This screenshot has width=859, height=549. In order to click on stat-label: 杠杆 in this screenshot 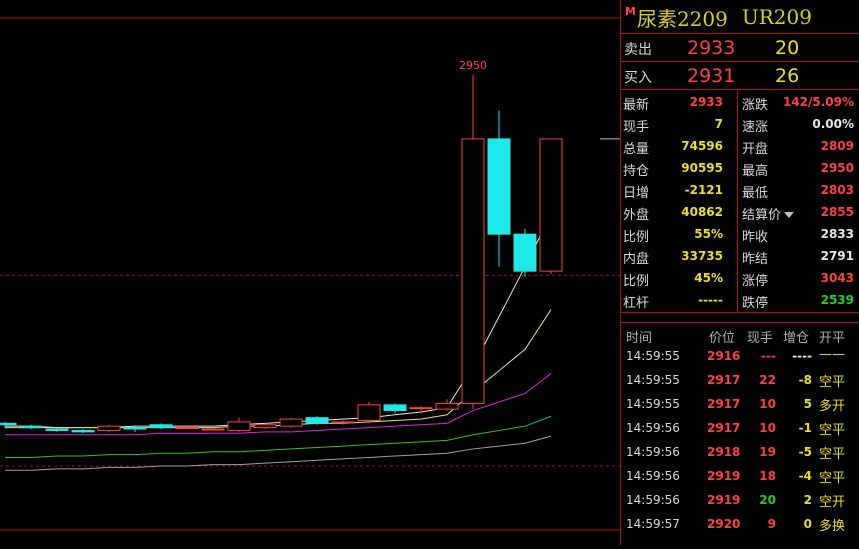, I will do `click(636, 303)`.